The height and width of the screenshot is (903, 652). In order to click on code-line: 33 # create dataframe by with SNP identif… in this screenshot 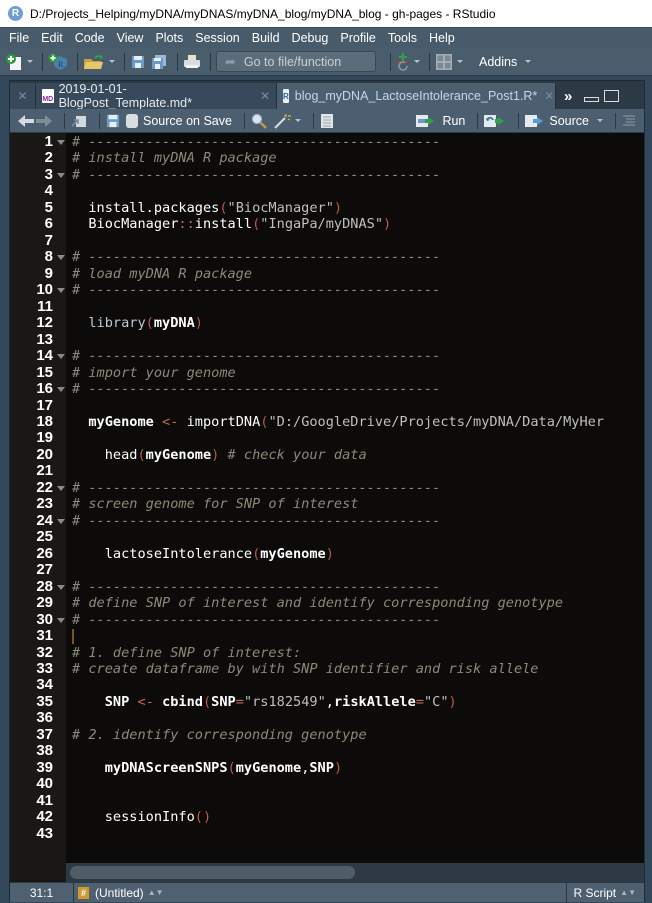, I will do `click(327, 668)`.